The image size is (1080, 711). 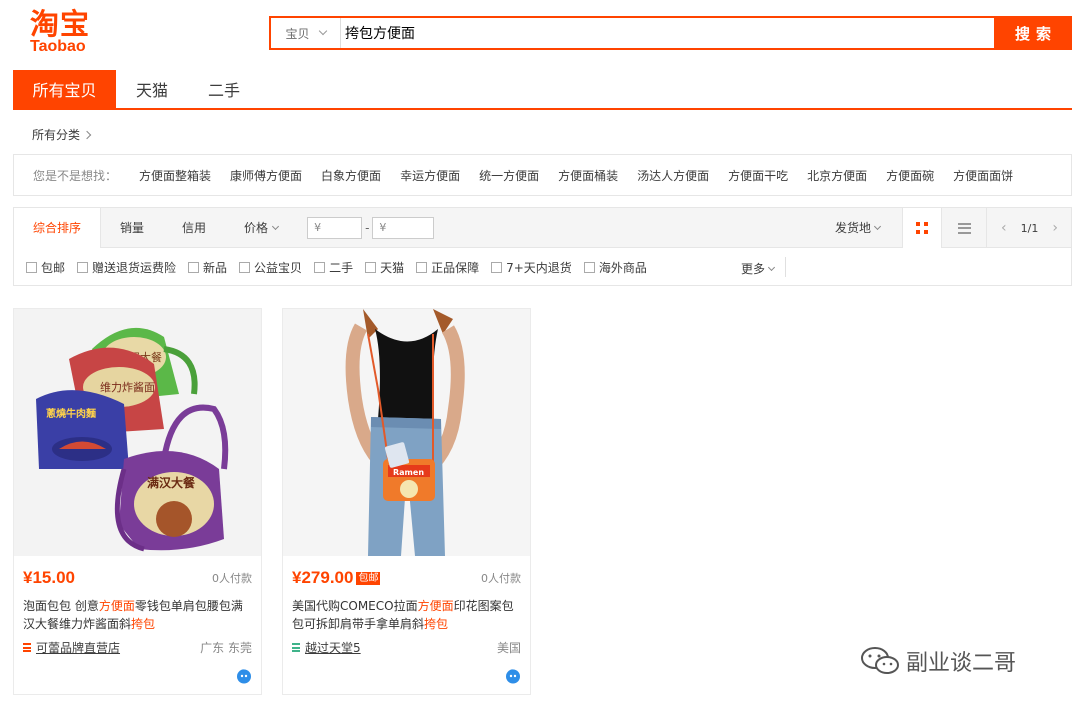 What do you see at coordinates (1055, 228) in the screenshot?
I see `next-page-icon: ›` at bounding box center [1055, 228].